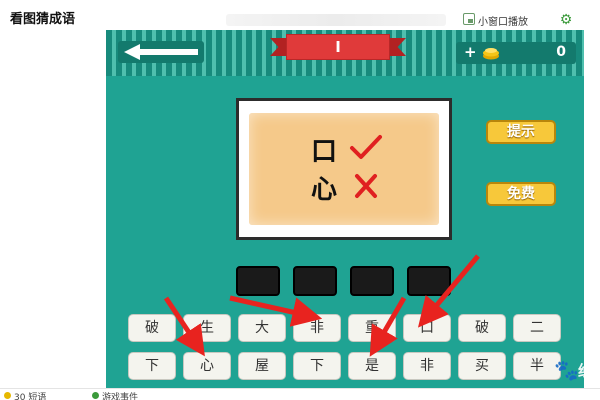 The width and height of the screenshot is (600, 400). Describe the element at coordinates (561, 52) in the screenshot. I see `coin-count: 0` at that location.